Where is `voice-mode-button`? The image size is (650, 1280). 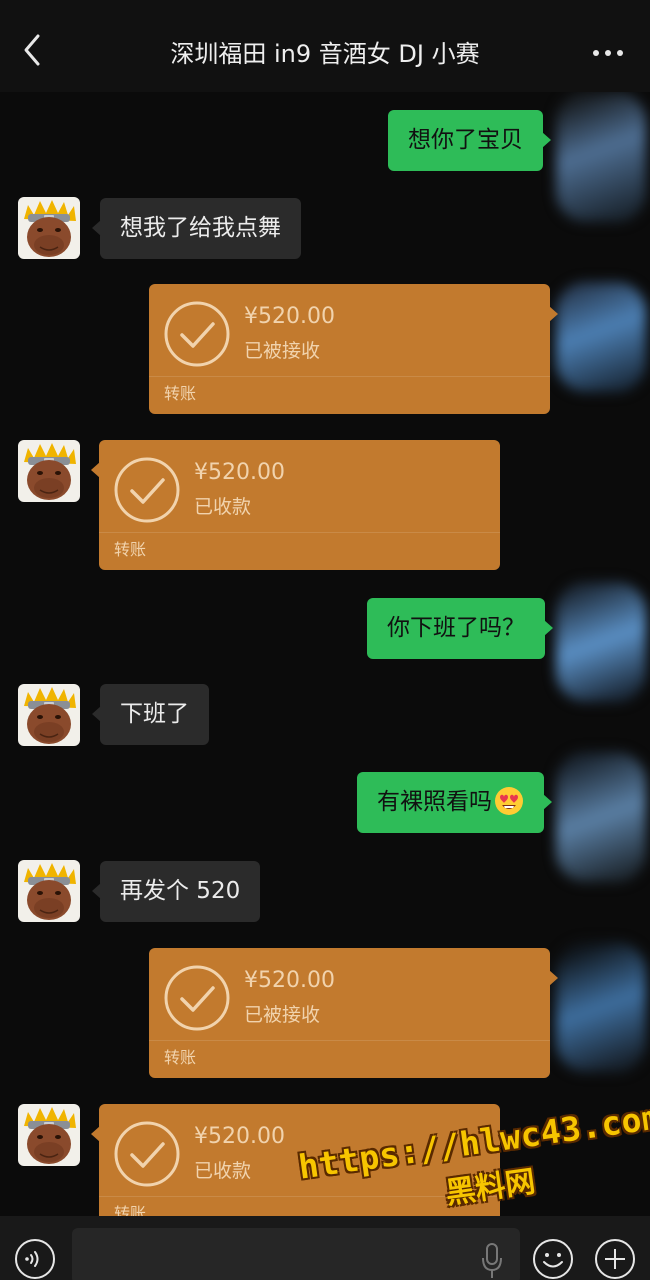 voice-mode-button is located at coordinates (35, 1259).